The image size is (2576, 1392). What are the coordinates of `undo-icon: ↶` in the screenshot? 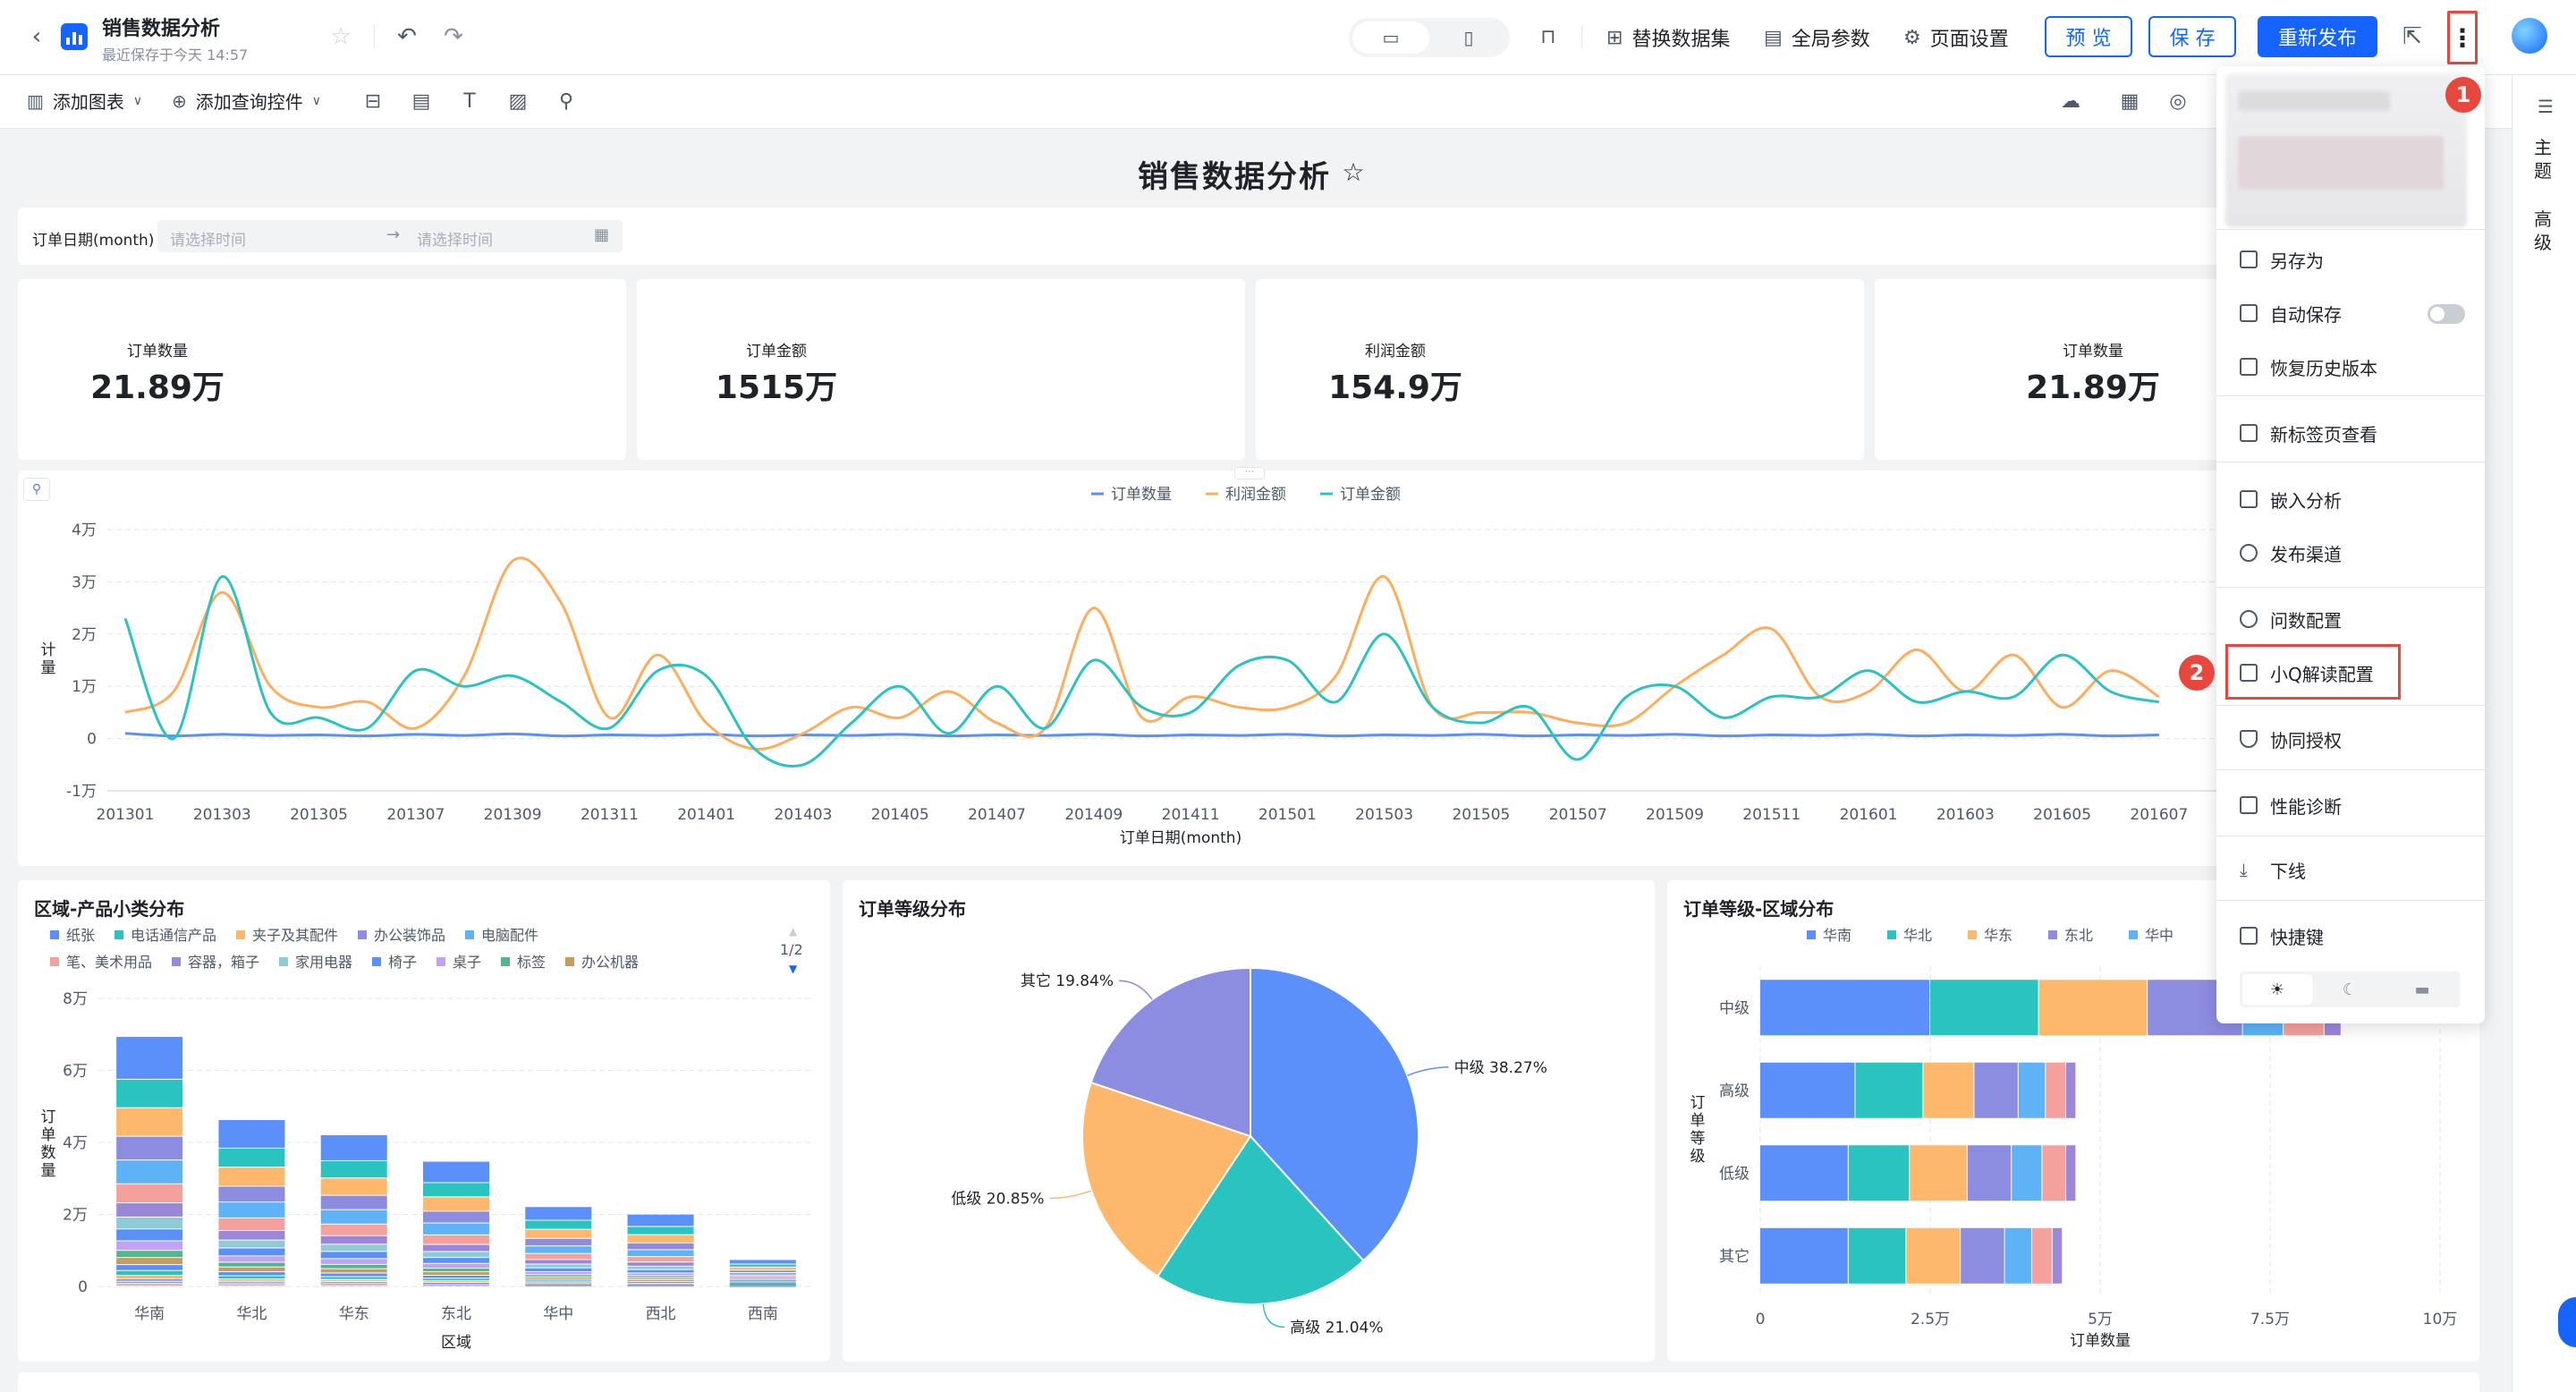 It's located at (407, 36).